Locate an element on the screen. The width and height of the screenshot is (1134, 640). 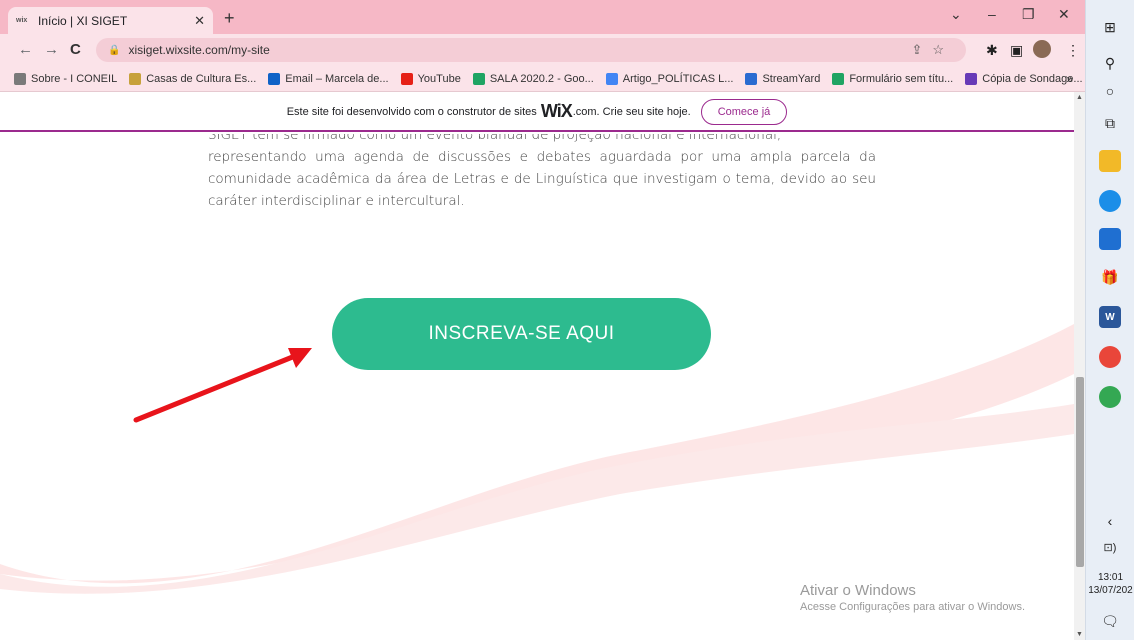
side-panel-icon: ▣ is located at coordinates (1016, 50).